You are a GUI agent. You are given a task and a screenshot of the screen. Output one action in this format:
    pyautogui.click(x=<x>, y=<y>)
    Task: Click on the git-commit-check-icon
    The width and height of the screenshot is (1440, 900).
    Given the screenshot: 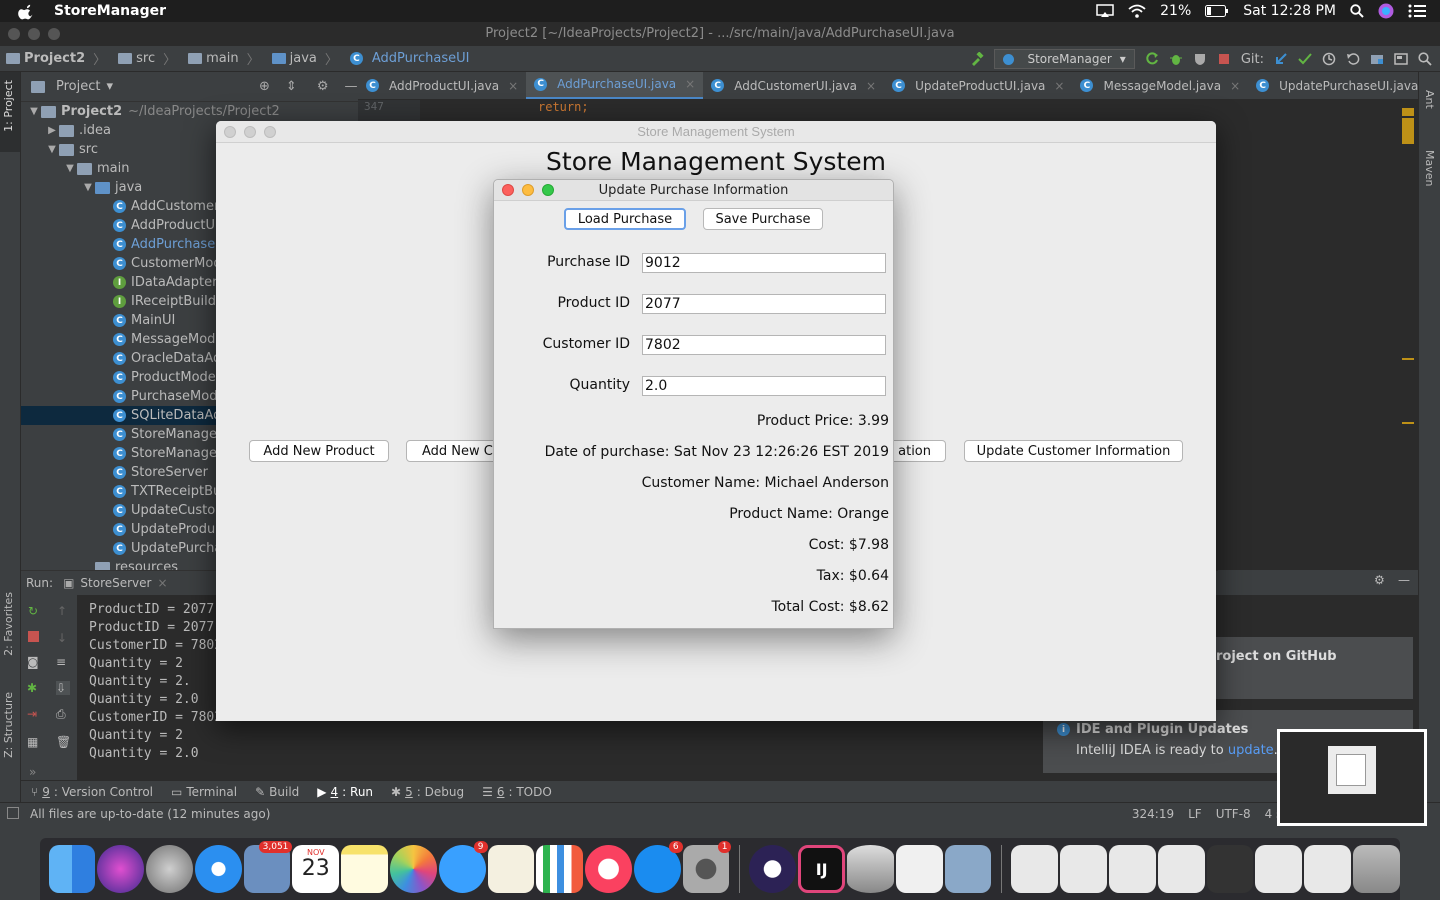 What is the action you would take?
    pyautogui.click(x=1305, y=59)
    